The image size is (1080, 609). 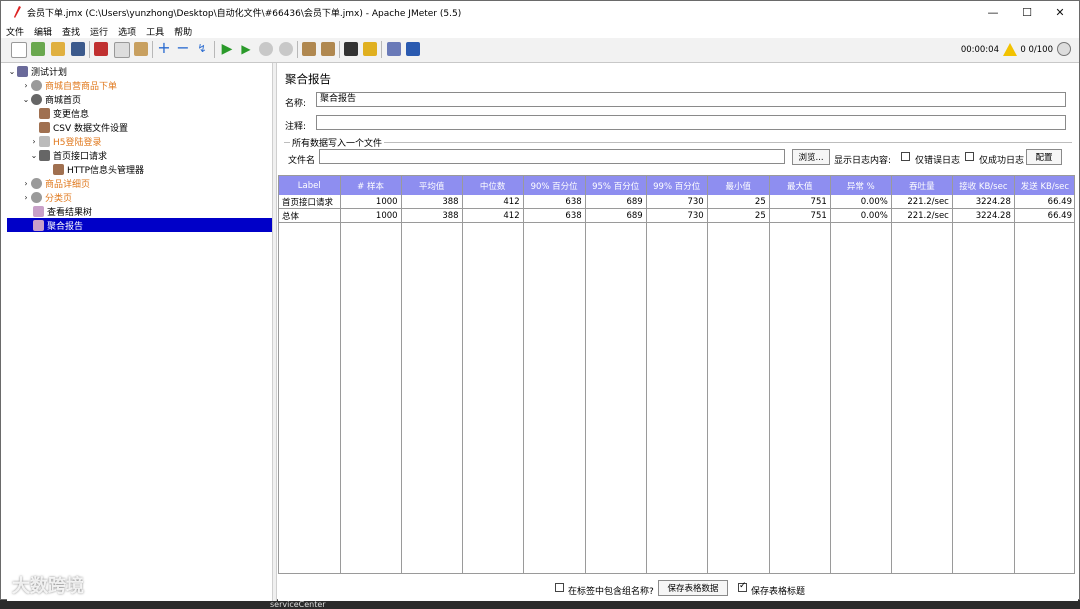 I want to click on tree-node-header-manager: HTTP信息头管理器, so click(x=98, y=169).